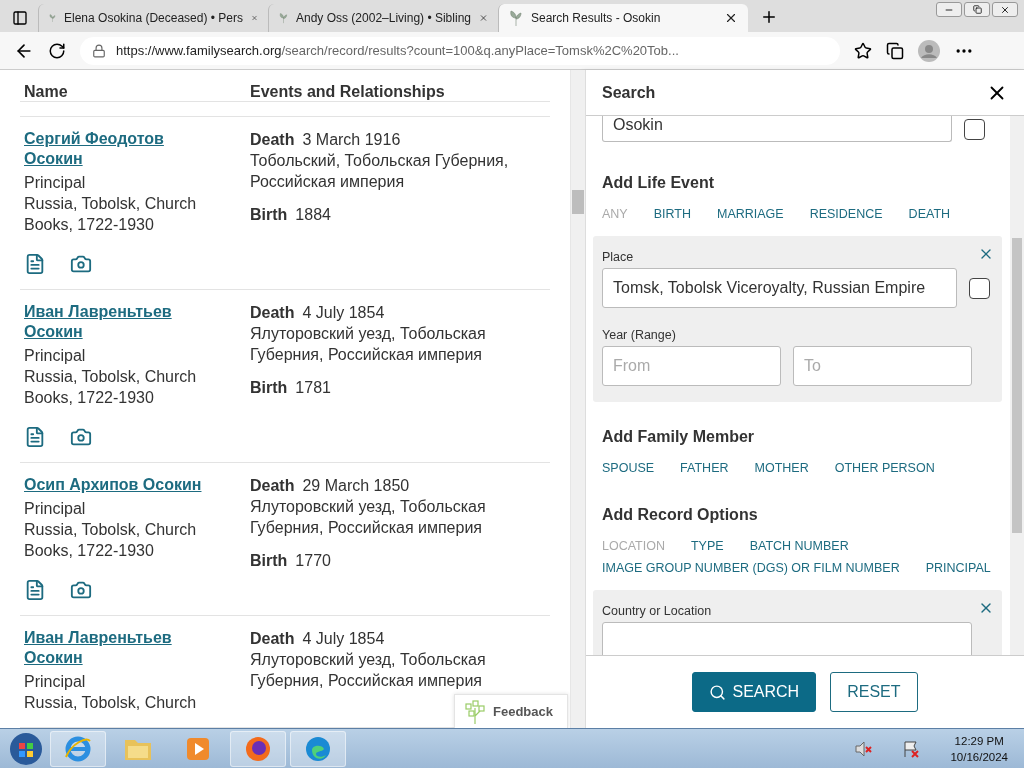  I want to click on family-member-option: FATHER, so click(704, 468).